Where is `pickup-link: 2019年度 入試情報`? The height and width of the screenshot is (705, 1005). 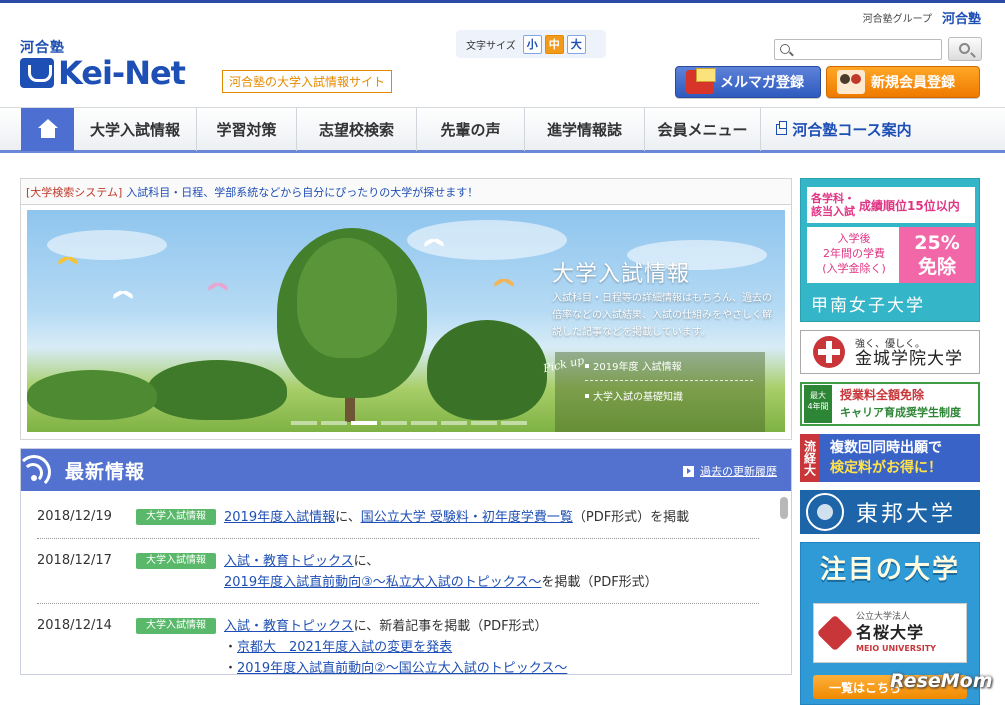
pickup-link: 2019年度 入試情報 is located at coordinates (633, 365).